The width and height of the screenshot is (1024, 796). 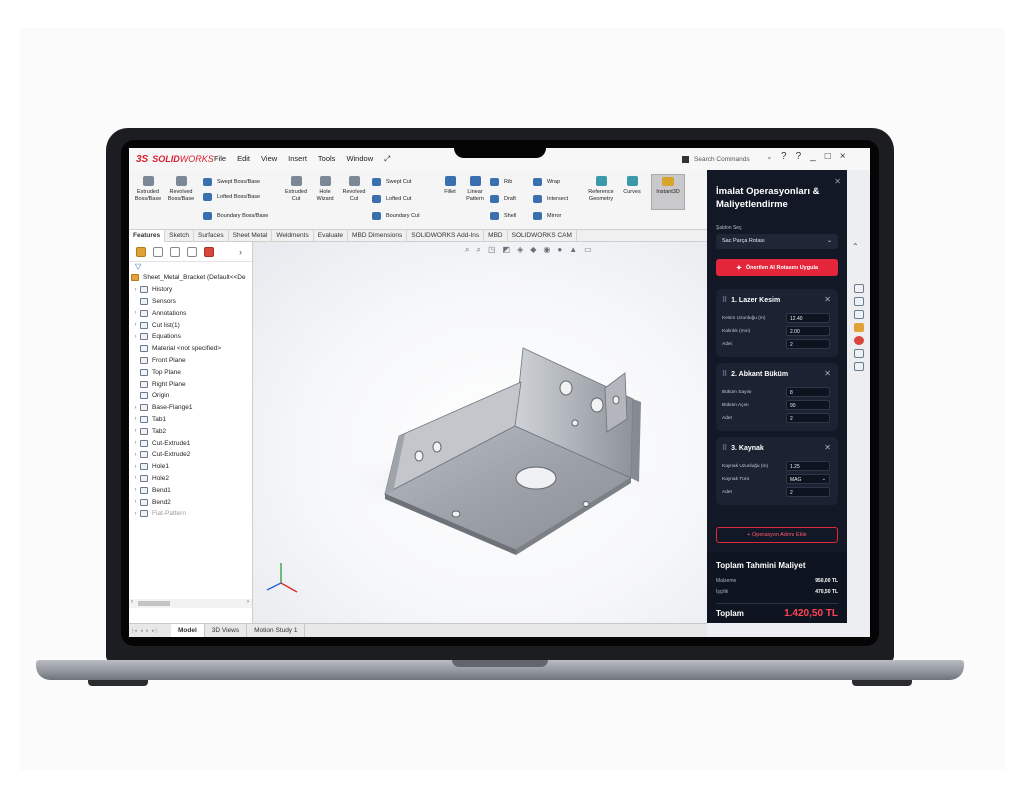 What do you see at coordinates (191, 278) in the screenshot?
I see `tree-root: Sheet_Metal_Bracket (Default<<De` at bounding box center [191, 278].